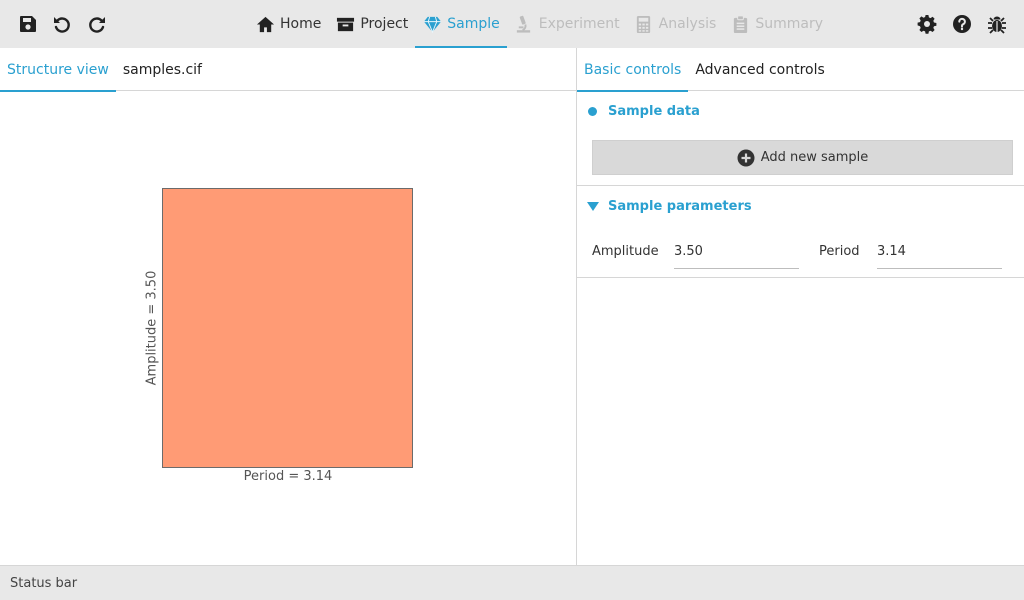  Describe the element at coordinates (62, 24) in the screenshot. I see `undo-icon` at that location.